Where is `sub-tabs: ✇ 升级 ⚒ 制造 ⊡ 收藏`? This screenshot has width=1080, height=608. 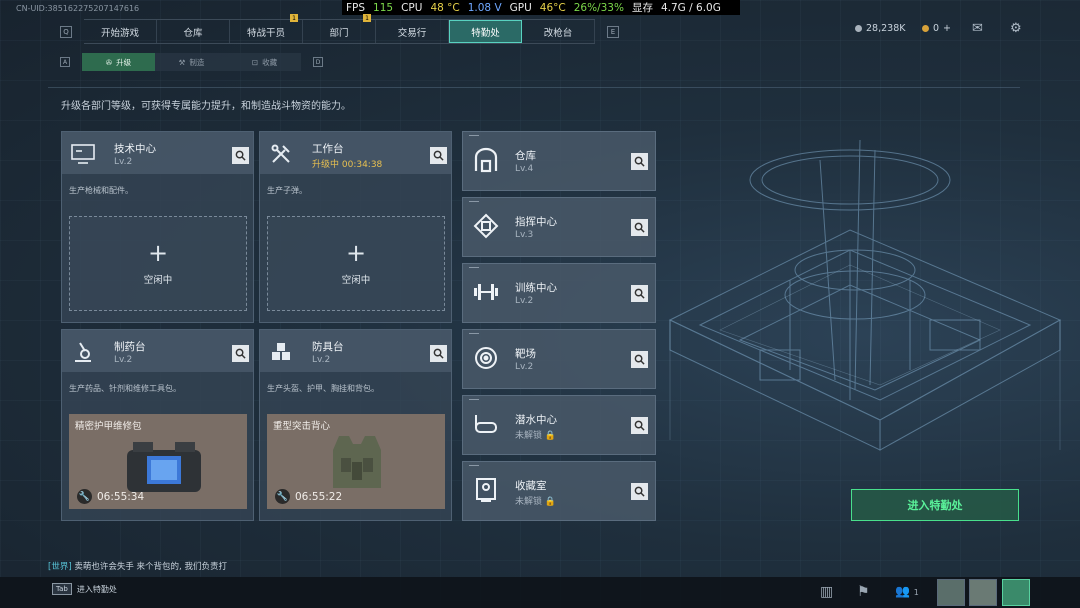
sub-tabs: ✇ 升级 ⚒ 制造 ⊡ 收藏 is located at coordinates (191, 62).